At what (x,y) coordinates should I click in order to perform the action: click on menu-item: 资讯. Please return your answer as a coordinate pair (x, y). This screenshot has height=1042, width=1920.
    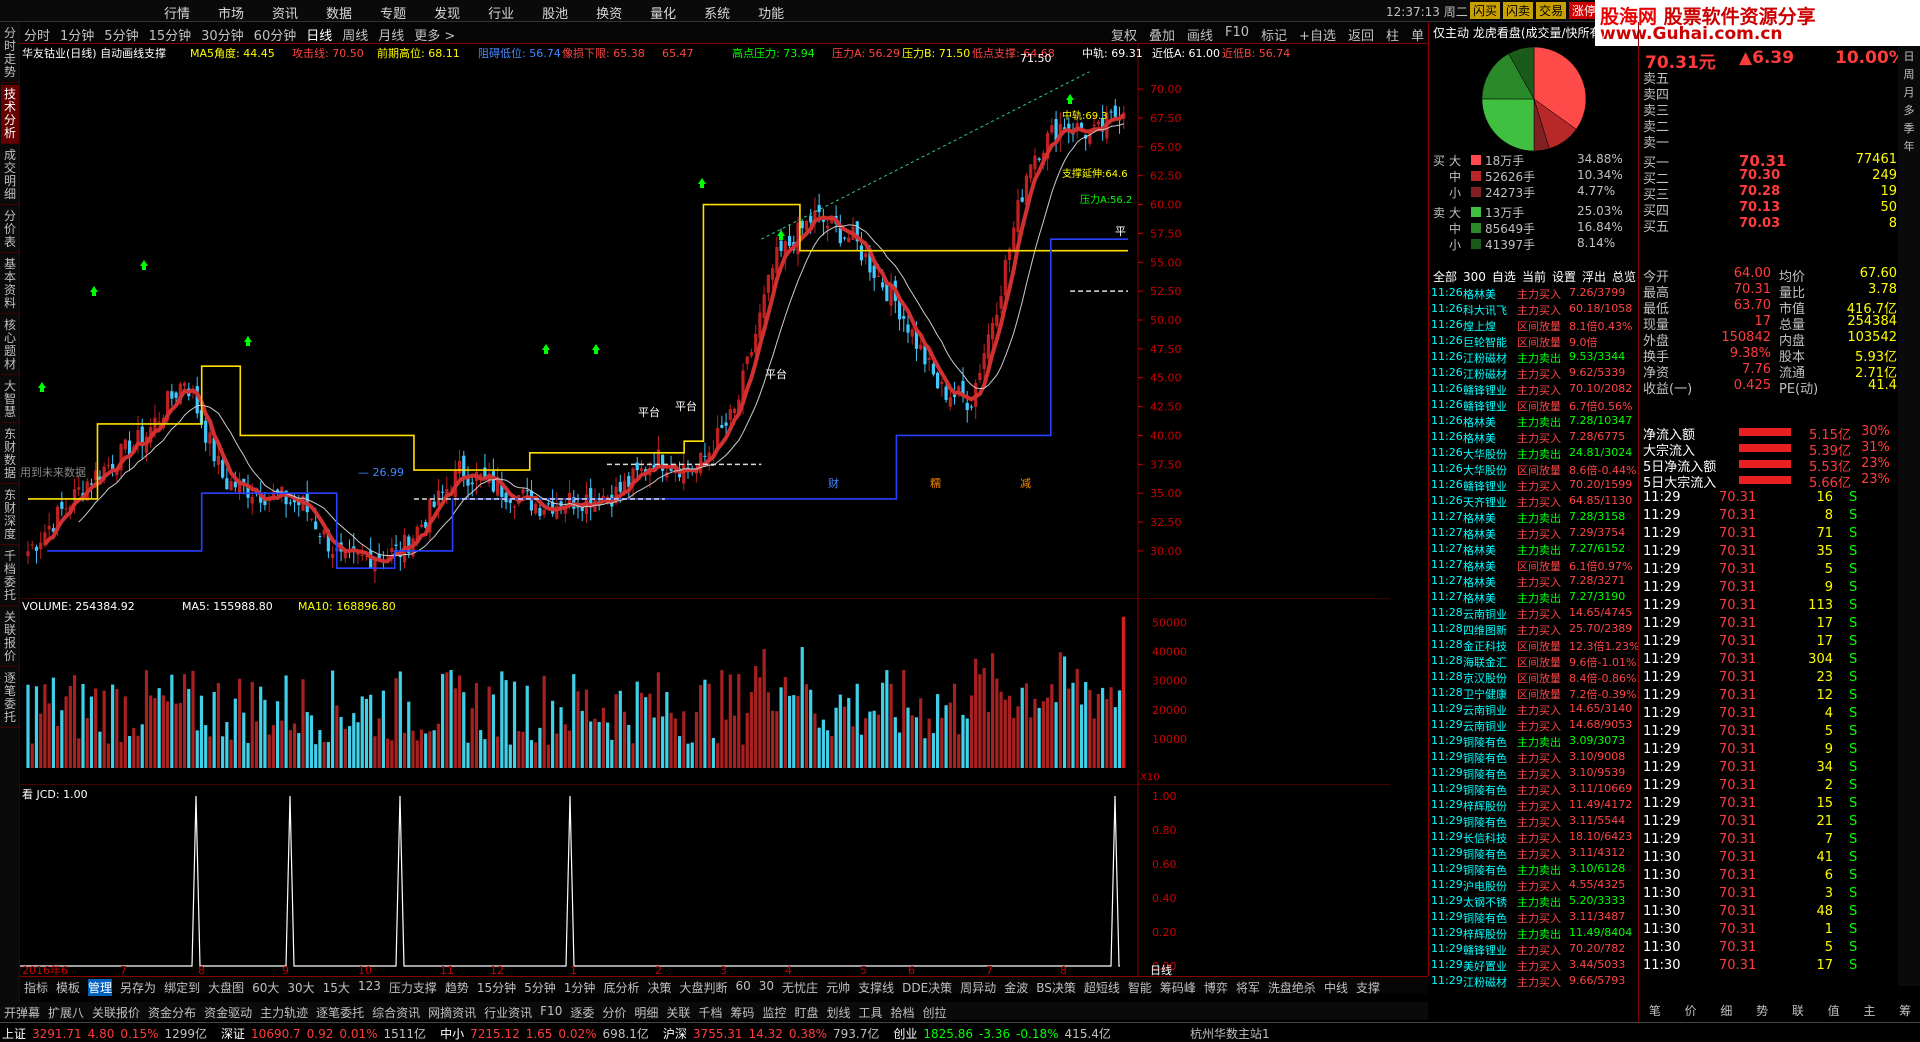
    Looking at the image, I should click on (285, 12).